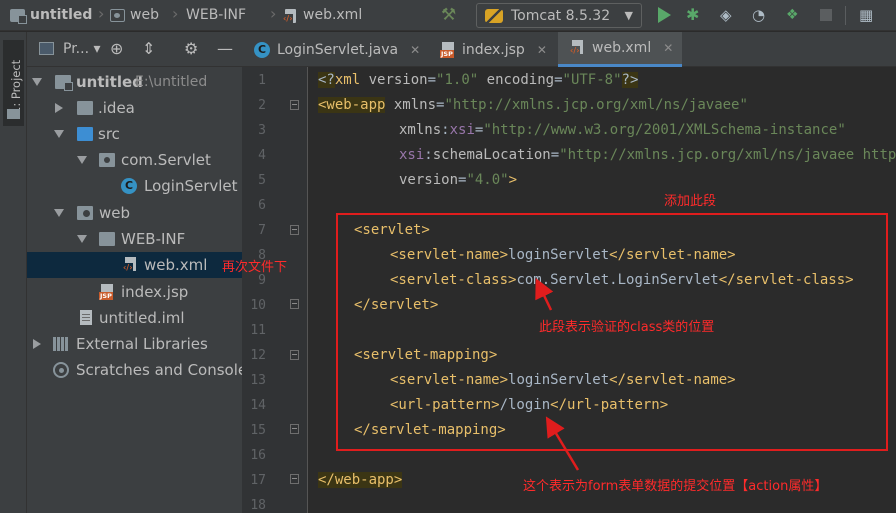 Image resolution: width=896 pixels, height=513 pixels. I want to click on hammer-icon: ⚒, so click(450, 15).